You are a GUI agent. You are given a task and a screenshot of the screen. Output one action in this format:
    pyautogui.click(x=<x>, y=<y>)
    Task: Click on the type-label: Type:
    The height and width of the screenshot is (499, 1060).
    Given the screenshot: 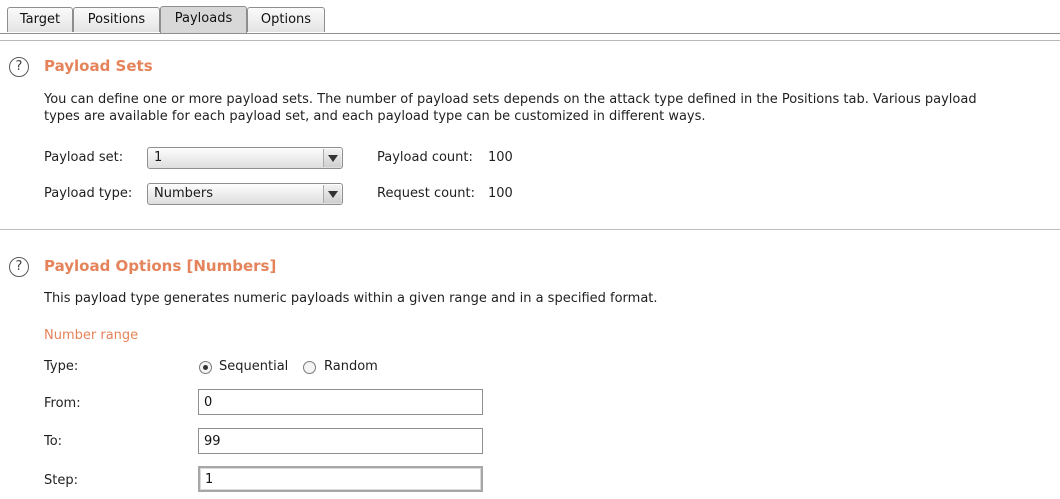 What is the action you would take?
    pyautogui.click(x=61, y=366)
    